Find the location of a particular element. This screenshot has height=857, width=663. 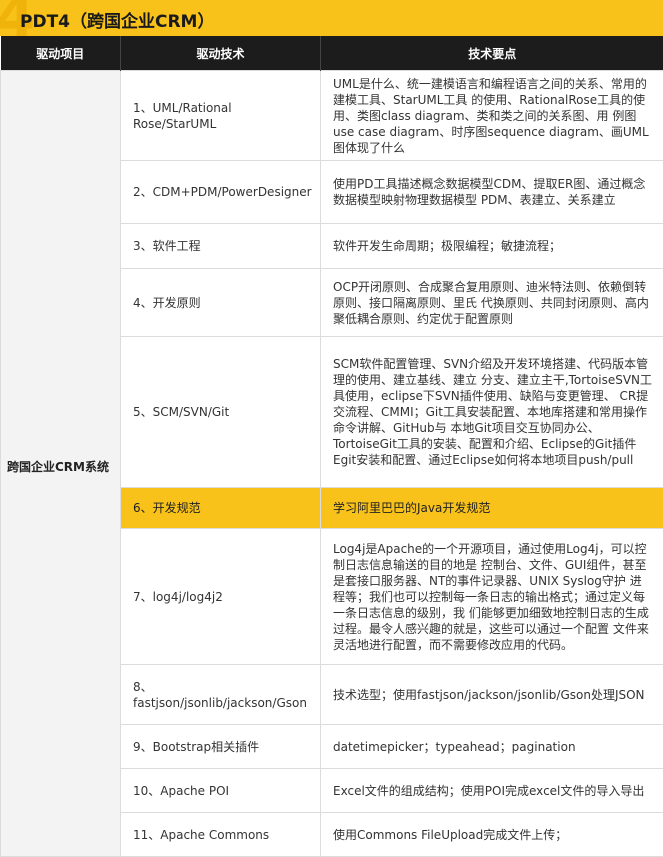

tech-cell: 5、SCM/SVN/Git is located at coordinates (221, 412).